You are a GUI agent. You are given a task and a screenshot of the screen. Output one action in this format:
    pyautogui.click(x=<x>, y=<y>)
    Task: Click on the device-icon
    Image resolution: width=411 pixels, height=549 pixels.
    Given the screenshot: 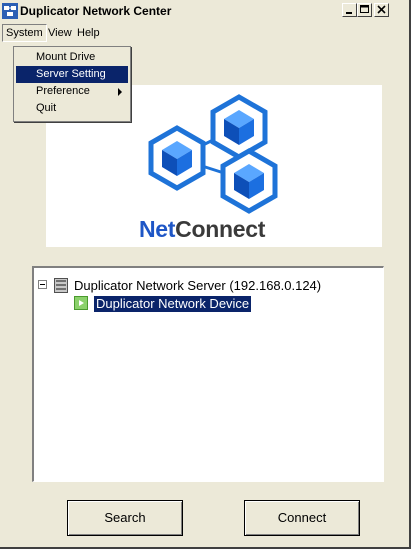 What is the action you would take?
    pyautogui.click(x=81, y=303)
    